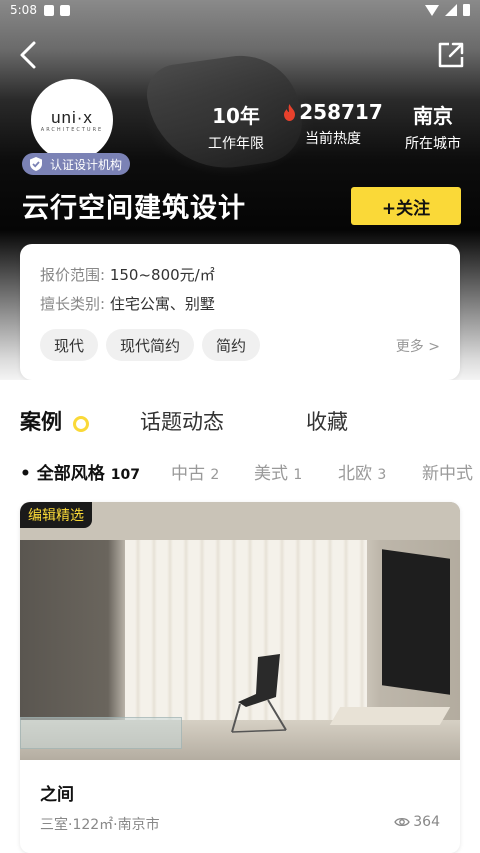 The height and width of the screenshot is (853, 480). What do you see at coordinates (433, 116) in the screenshot?
I see `stat-value: 南京` at bounding box center [433, 116].